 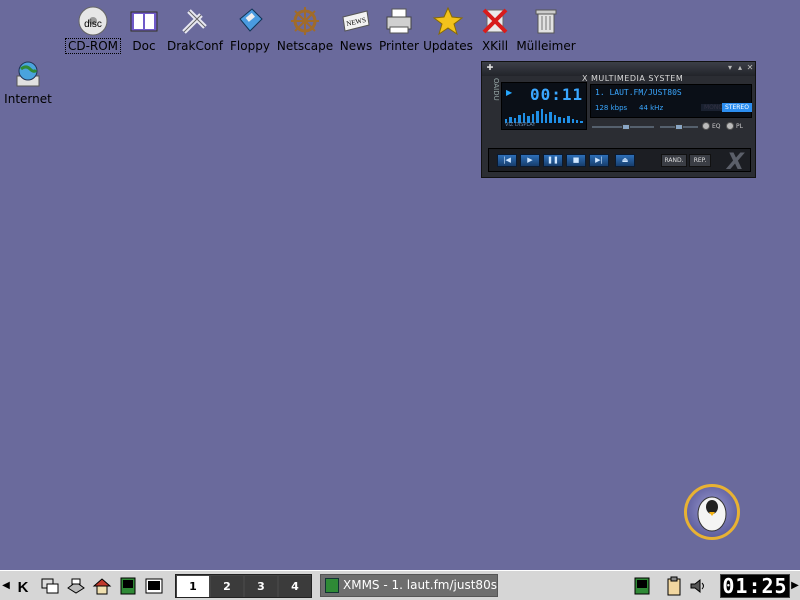 What do you see at coordinates (399, 46) in the screenshot?
I see `desktop-icon-label: Printer` at bounding box center [399, 46].